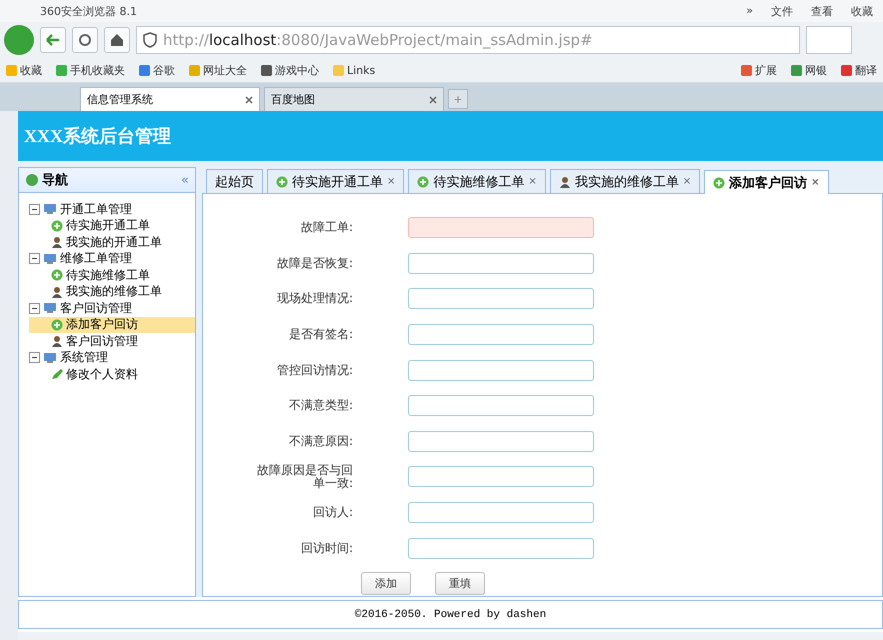  What do you see at coordinates (809, 70) in the screenshot?
I see `toolbar-link: 网银` at bounding box center [809, 70].